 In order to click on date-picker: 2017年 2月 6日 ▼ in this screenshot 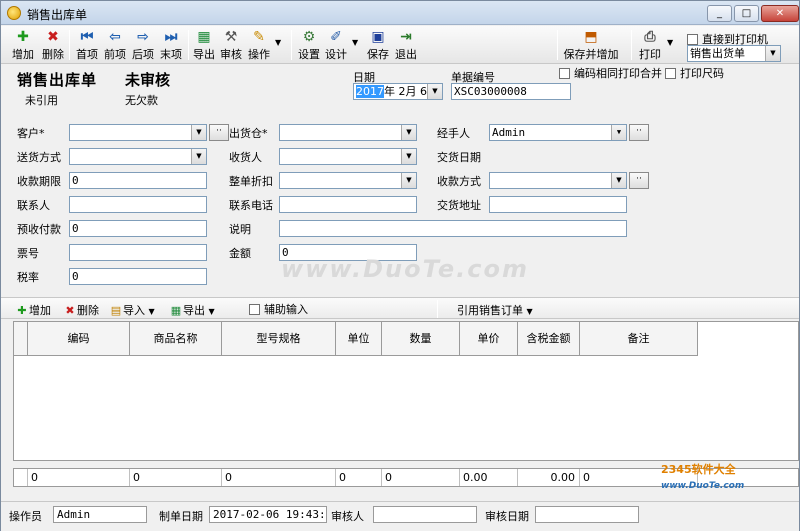, I will do `click(398, 91)`.